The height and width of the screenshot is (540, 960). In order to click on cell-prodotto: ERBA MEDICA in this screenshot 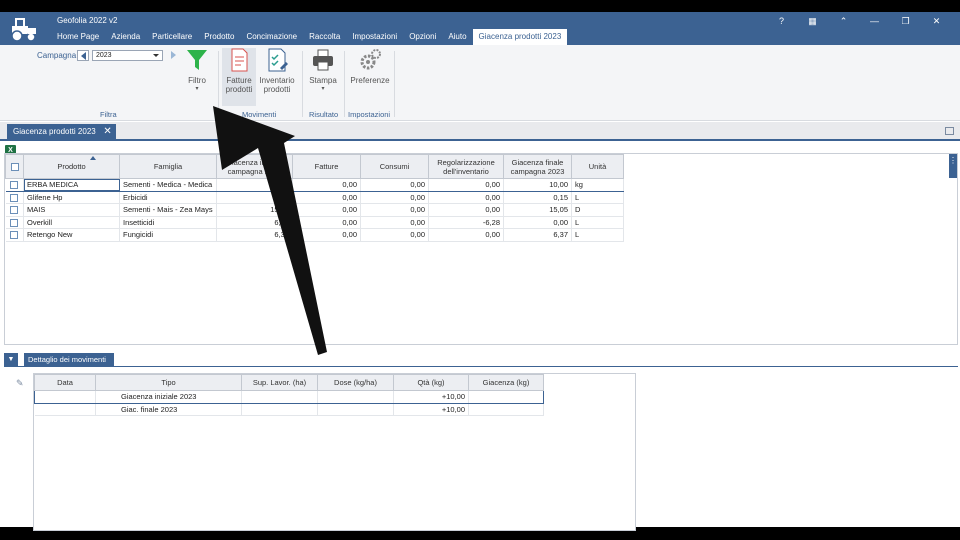, I will do `click(71, 185)`.